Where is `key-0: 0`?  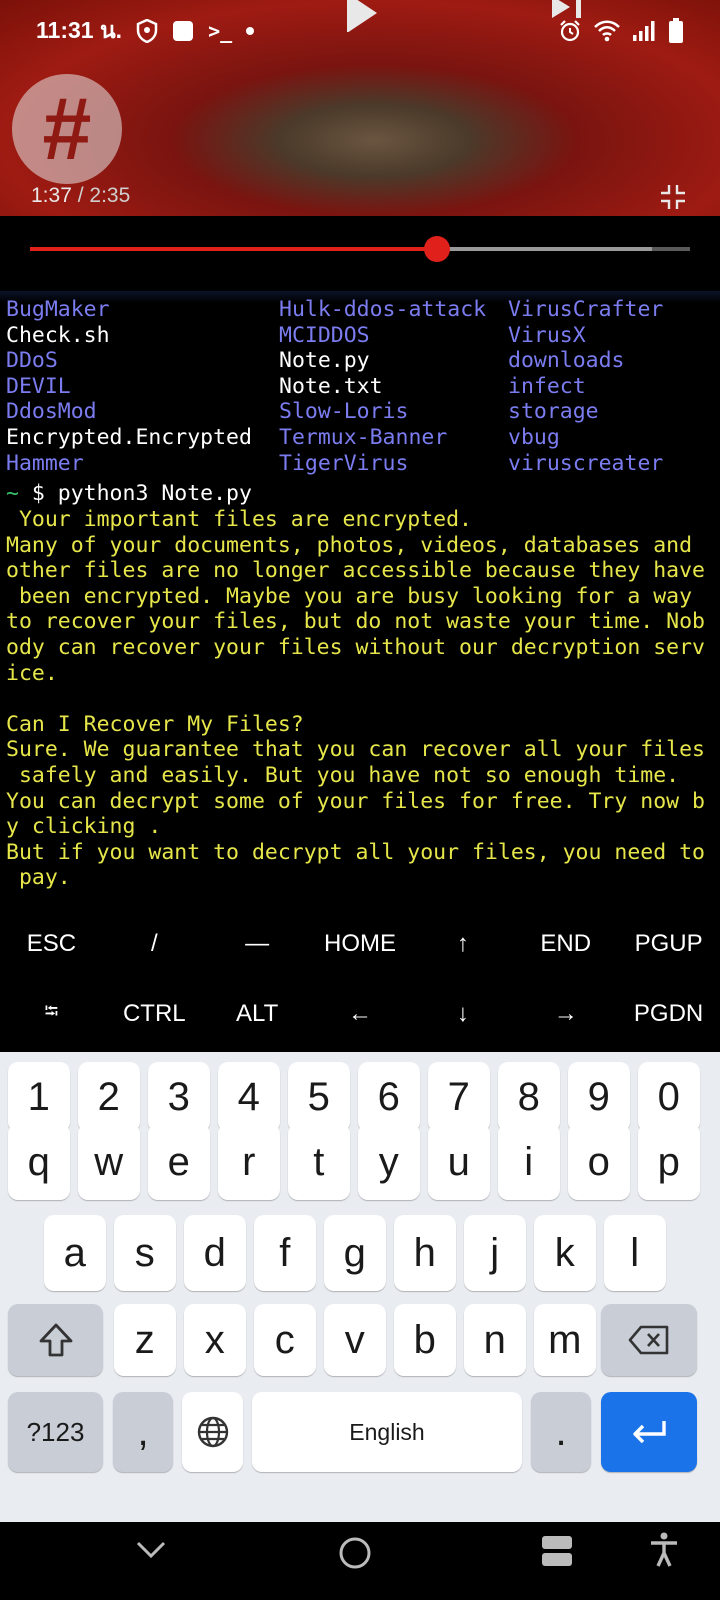 key-0: 0 is located at coordinates (669, 1097).